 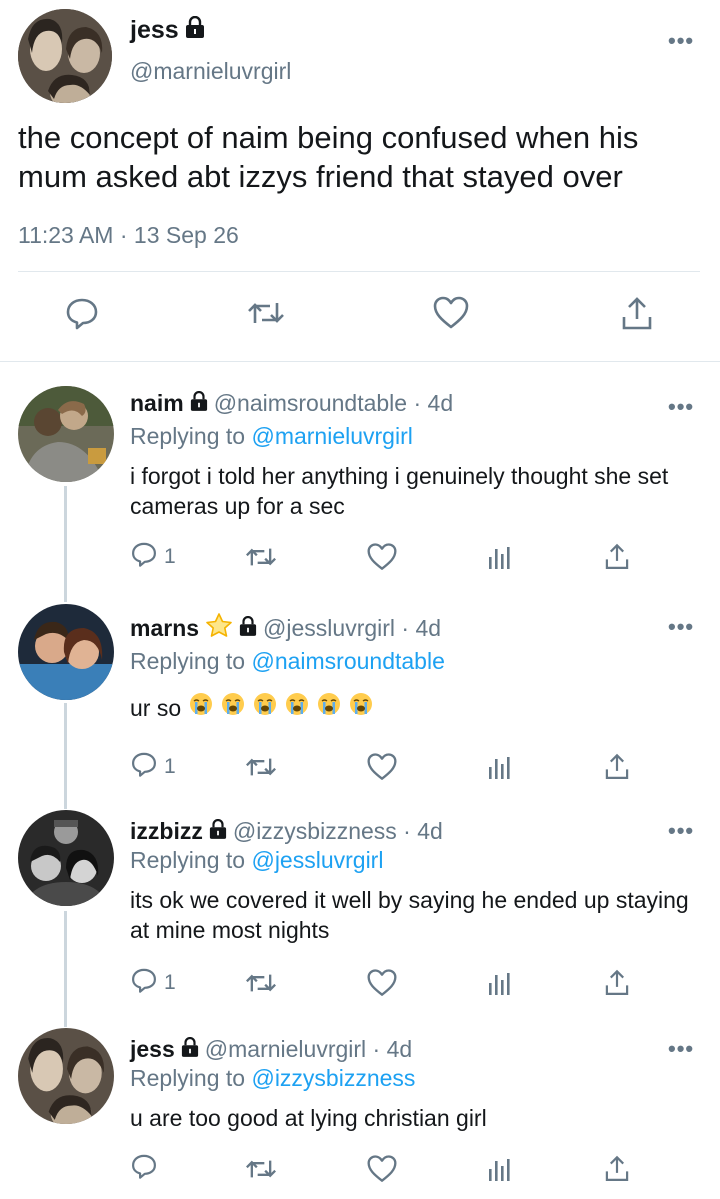 I want to click on reply-text: ur so, so click(x=156, y=707).